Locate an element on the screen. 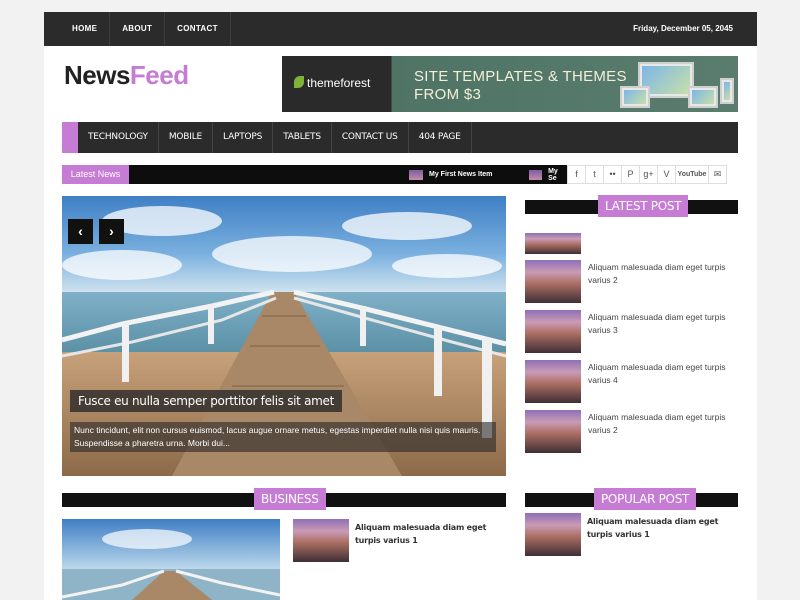 The width and height of the screenshot is (800, 600). mail-icon: ✉ is located at coordinates (717, 174).